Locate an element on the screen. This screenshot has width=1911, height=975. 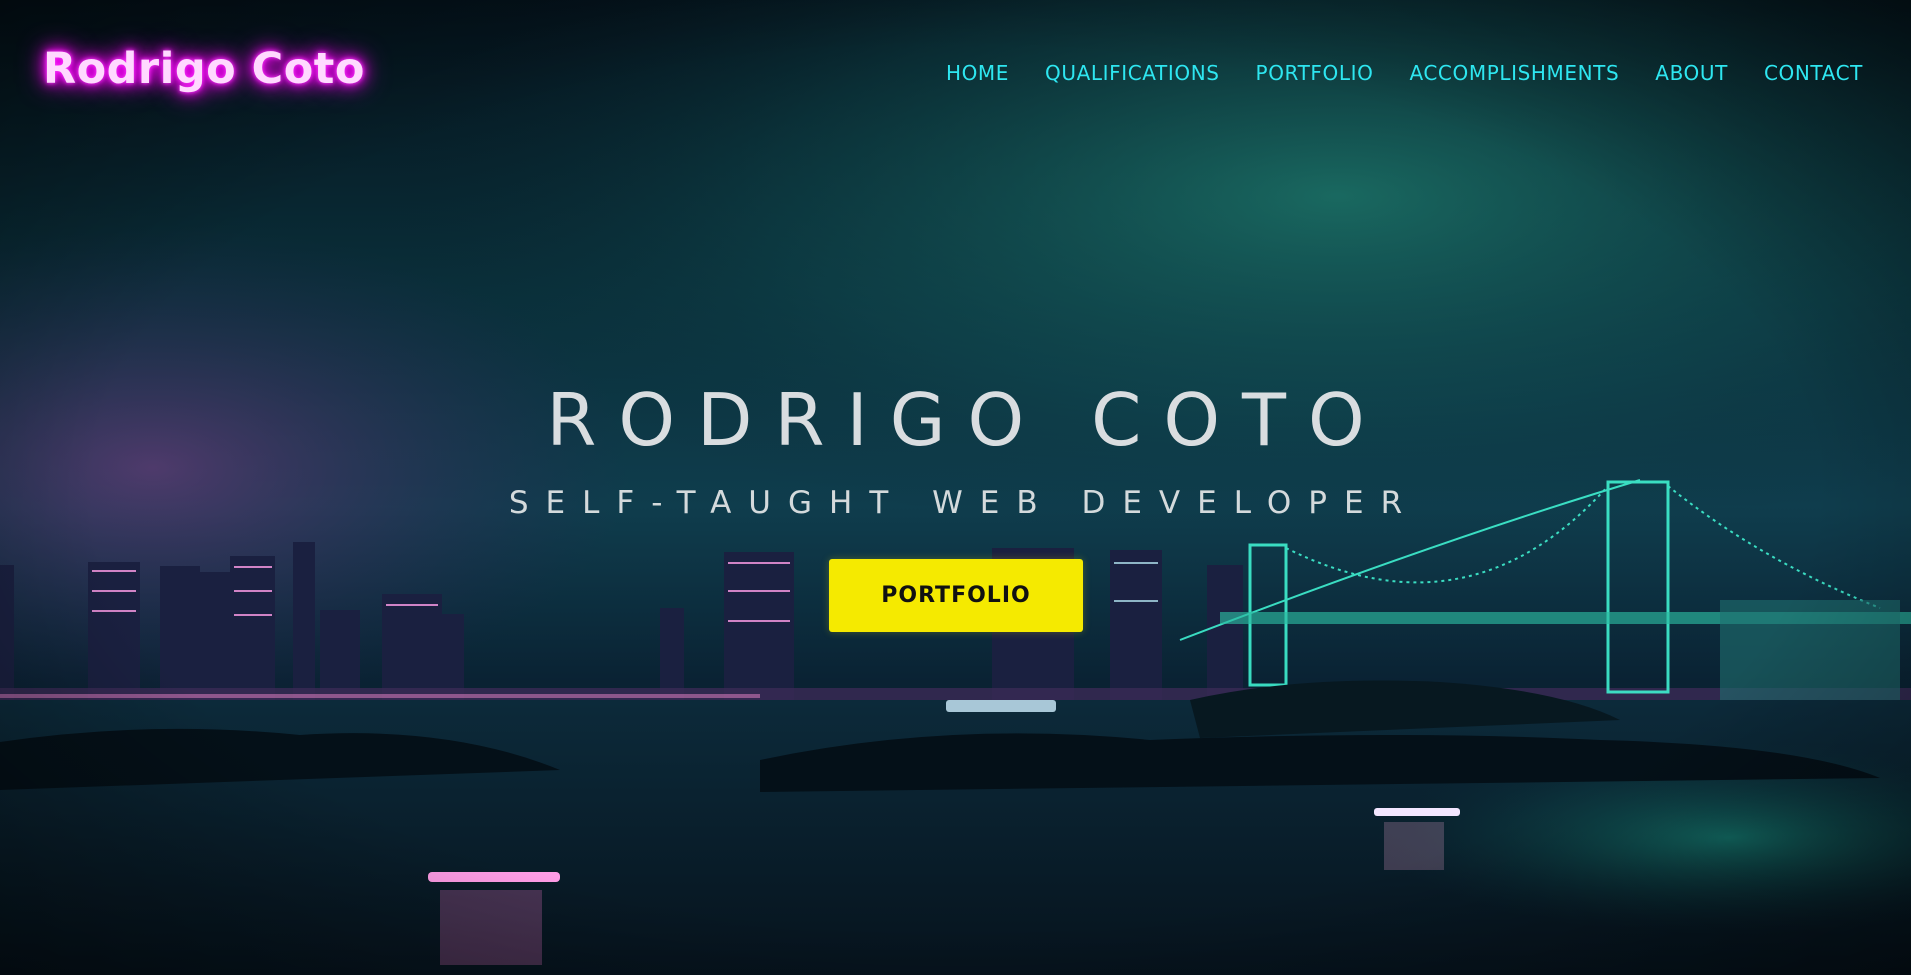
nav-home: HOME is located at coordinates (977, 73).